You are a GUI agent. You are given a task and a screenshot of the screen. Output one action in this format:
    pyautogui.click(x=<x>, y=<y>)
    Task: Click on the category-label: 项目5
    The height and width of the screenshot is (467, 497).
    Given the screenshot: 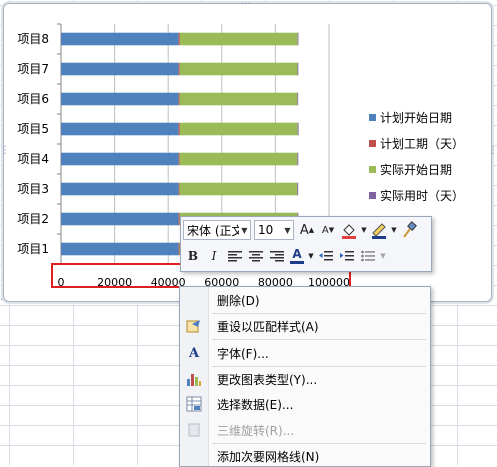 What is the action you would take?
    pyautogui.click(x=33, y=129)
    